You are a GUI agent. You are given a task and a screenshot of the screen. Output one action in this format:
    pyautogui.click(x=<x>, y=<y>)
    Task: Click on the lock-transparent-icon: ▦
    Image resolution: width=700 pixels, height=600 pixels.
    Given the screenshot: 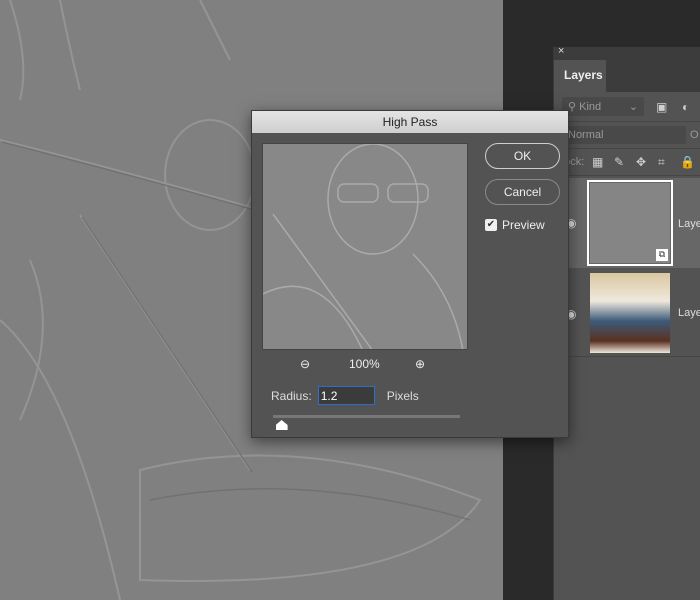 What is the action you would take?
    pyautogui.click(x=597, y=162)
    